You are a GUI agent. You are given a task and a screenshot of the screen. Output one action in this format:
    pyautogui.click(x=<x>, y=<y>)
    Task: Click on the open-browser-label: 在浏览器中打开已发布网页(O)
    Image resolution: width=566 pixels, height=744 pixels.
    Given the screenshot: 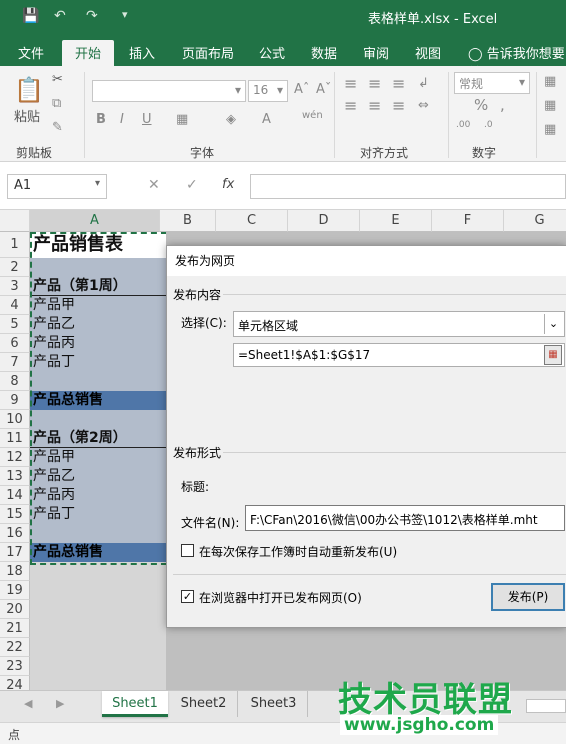 What is the action you would take?
    pyautogui.click(x=280, y=597)
    